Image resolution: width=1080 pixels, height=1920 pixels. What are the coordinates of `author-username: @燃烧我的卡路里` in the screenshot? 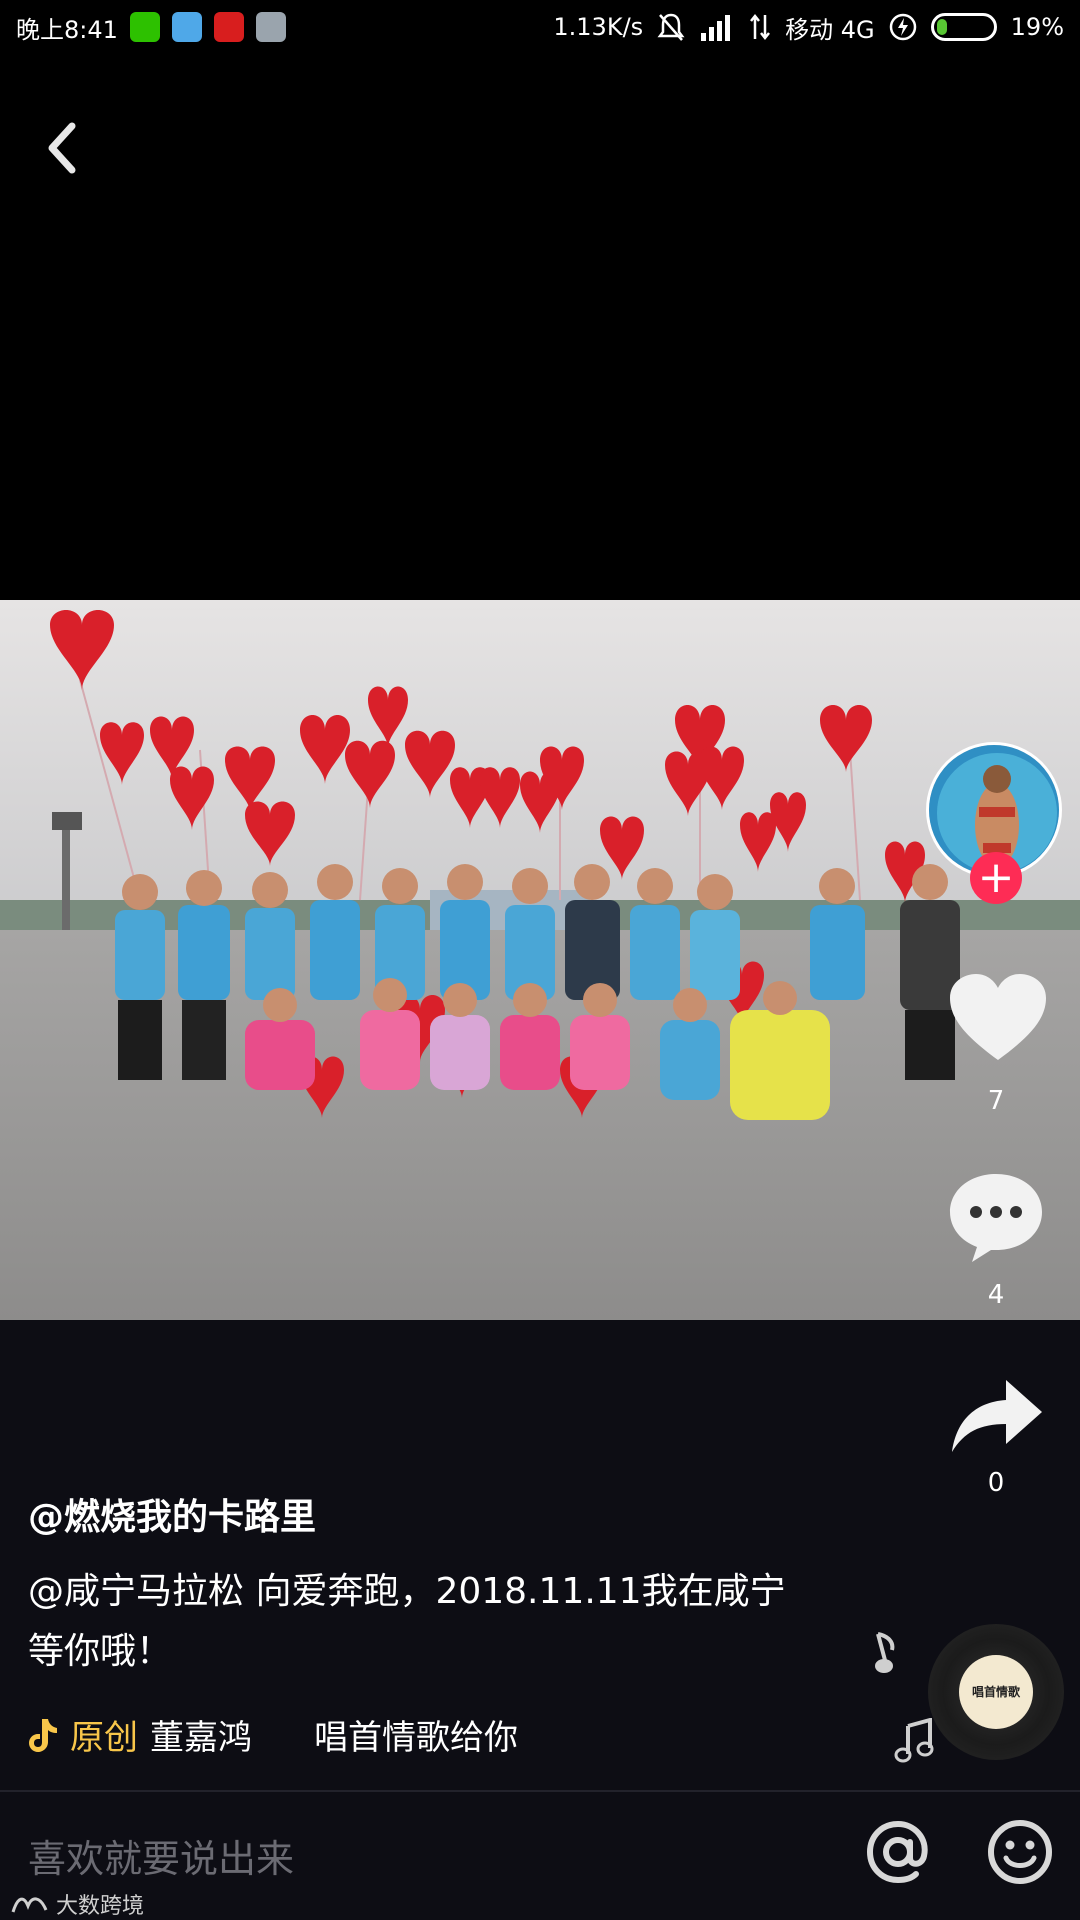 It's located at (172, 1514).